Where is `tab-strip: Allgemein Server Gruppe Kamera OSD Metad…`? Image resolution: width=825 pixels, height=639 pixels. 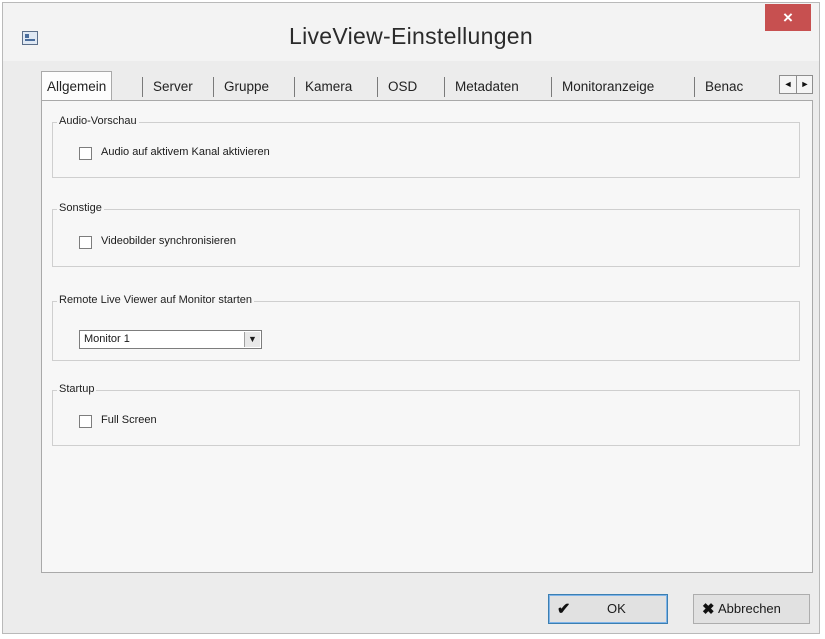 tab-strip: Allgemein Server Gruppe Kamera OSD Metad… is located at coordinates (427, 86).